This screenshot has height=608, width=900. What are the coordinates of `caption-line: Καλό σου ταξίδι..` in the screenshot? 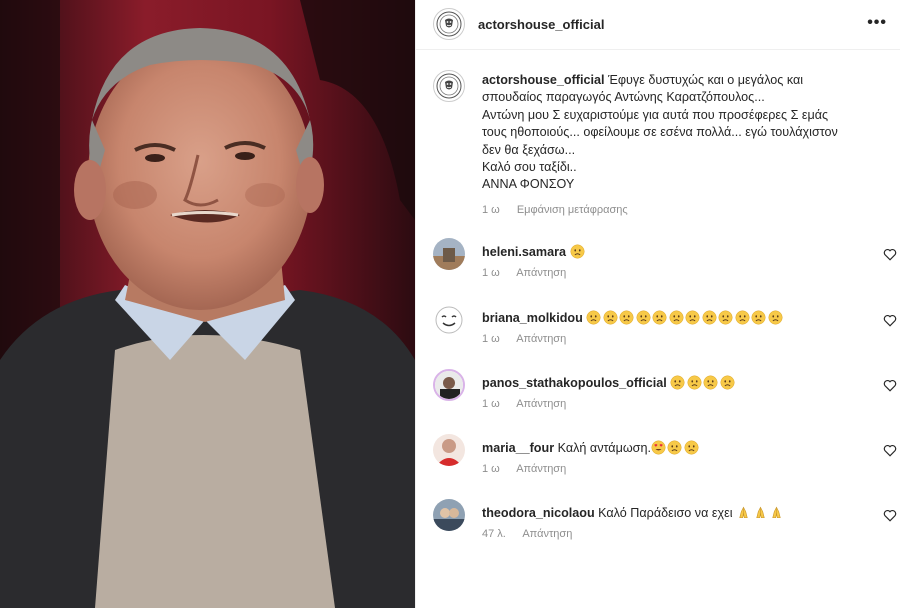 It's located at (529, 167).